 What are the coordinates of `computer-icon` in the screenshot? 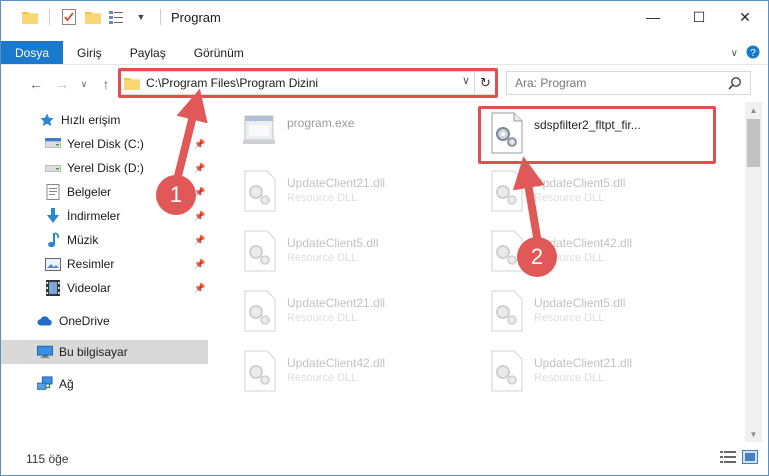 It's located at (45, 352).